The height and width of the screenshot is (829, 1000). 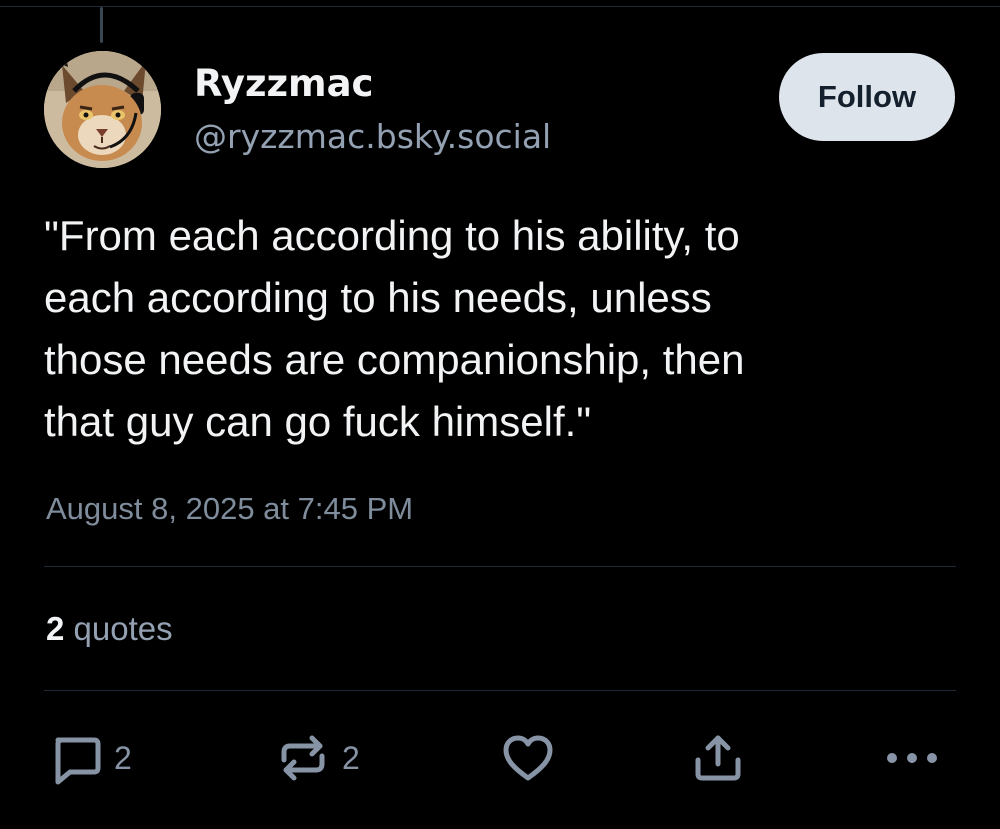 I want to click on author-avatar, so click(x=102, y=109).